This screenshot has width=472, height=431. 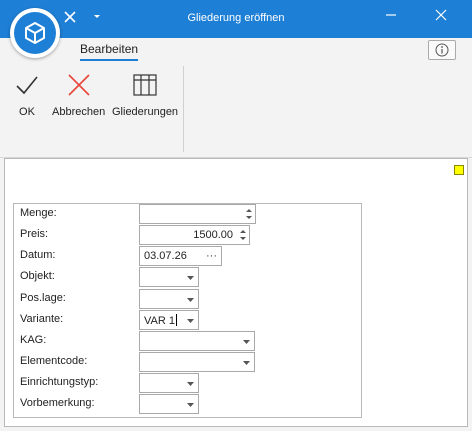 I want to click on checkmark-icon, so click(x=27, y=85).